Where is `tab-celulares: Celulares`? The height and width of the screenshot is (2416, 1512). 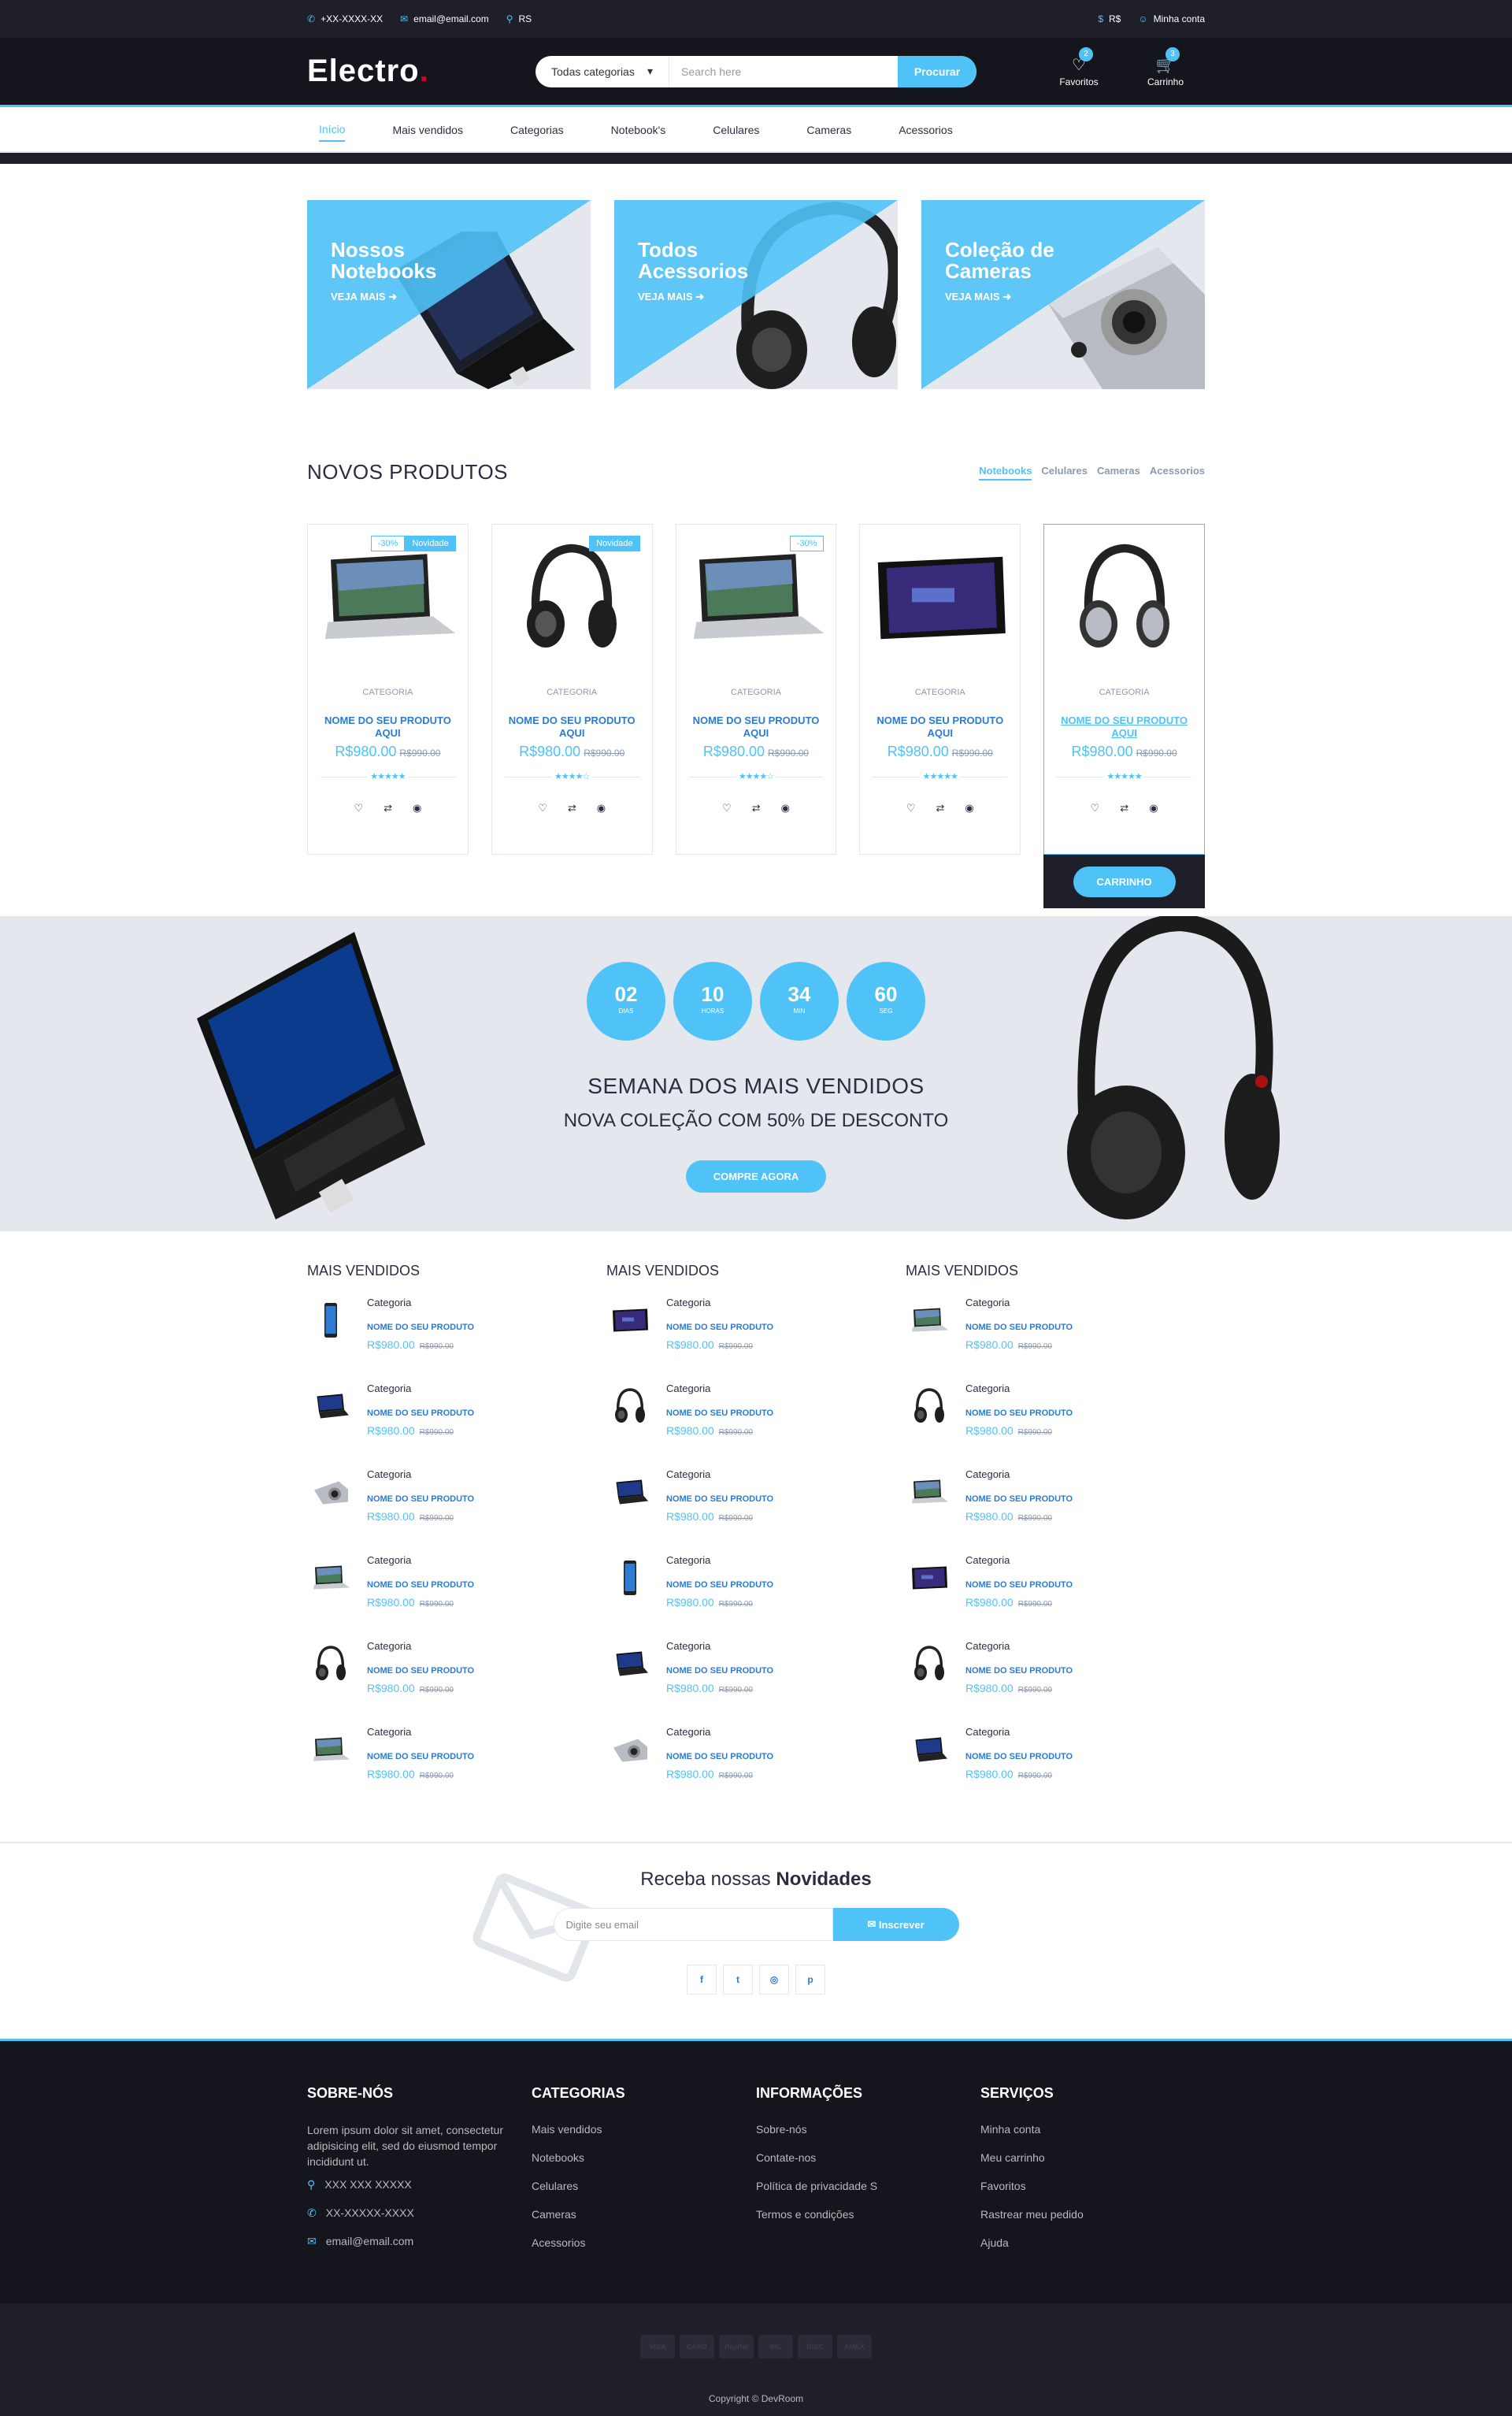
tab-celulares: Celulares is located at coordinates (1064, 473).